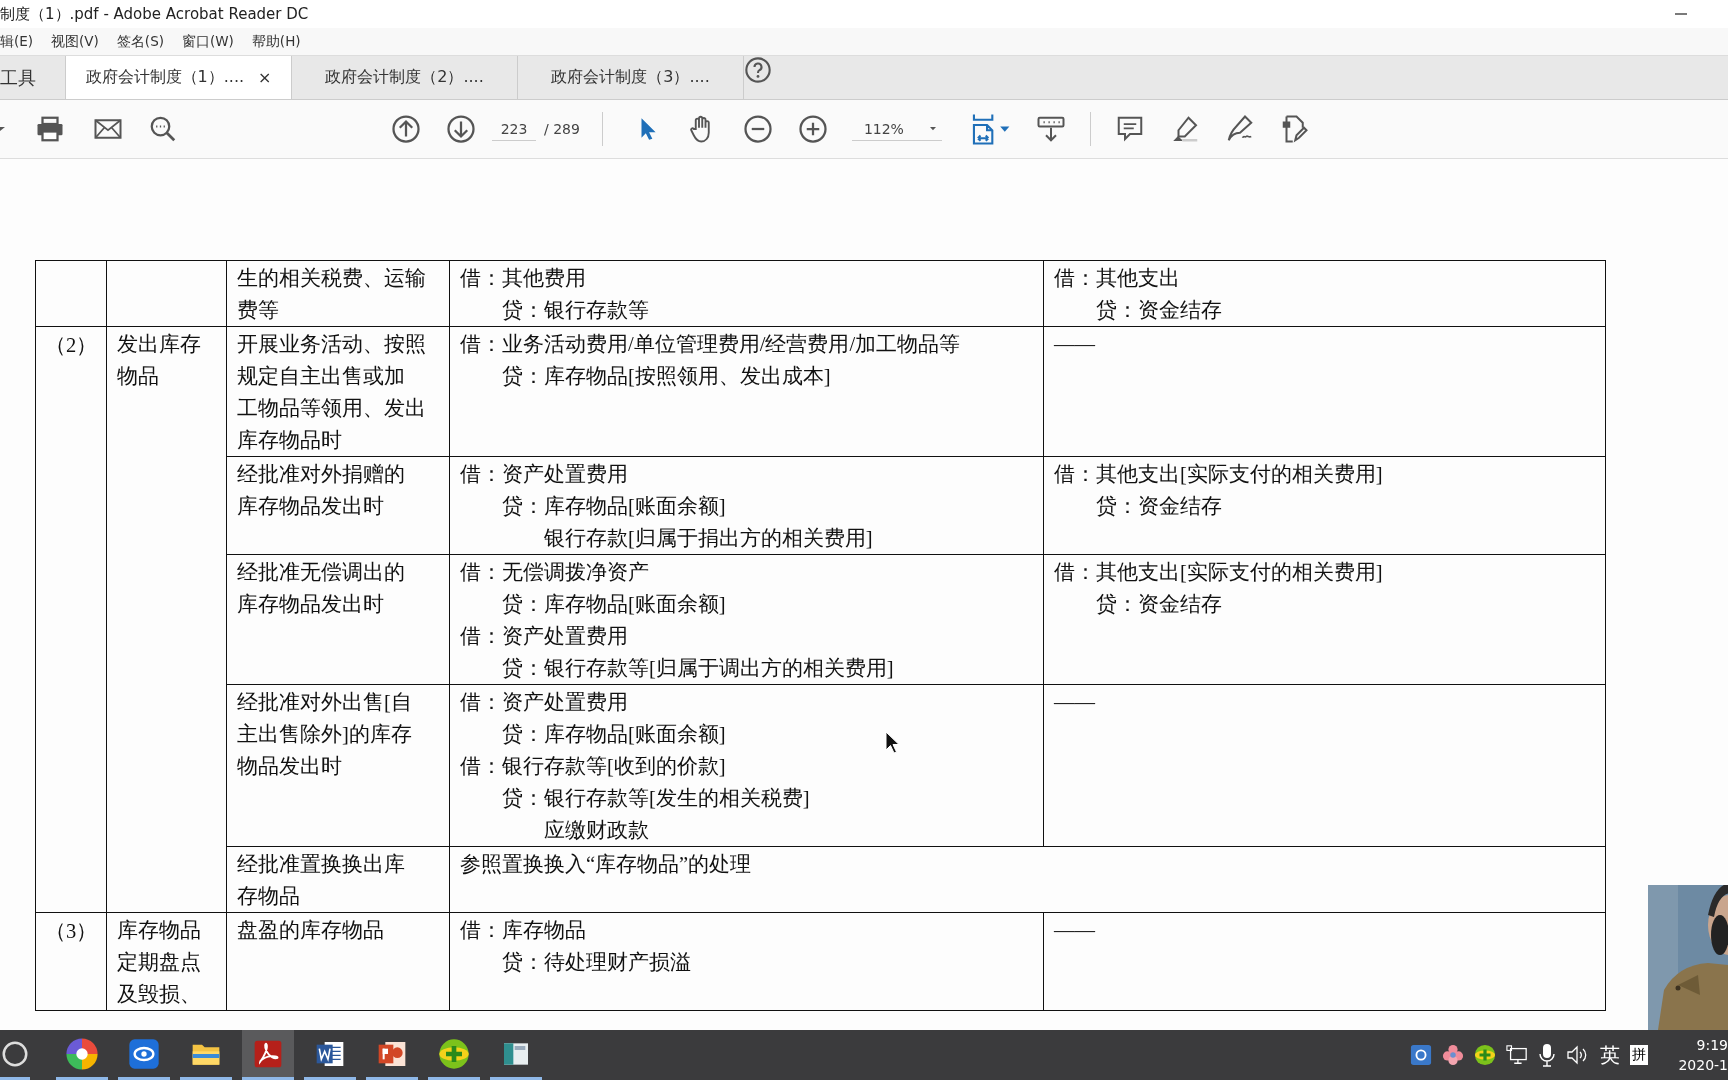 This screenshot has width=1728, height=1080. What do you see at coordinates (758, 70) in the screenshot?
I see `help-icon` at bounding box center [758, 70].